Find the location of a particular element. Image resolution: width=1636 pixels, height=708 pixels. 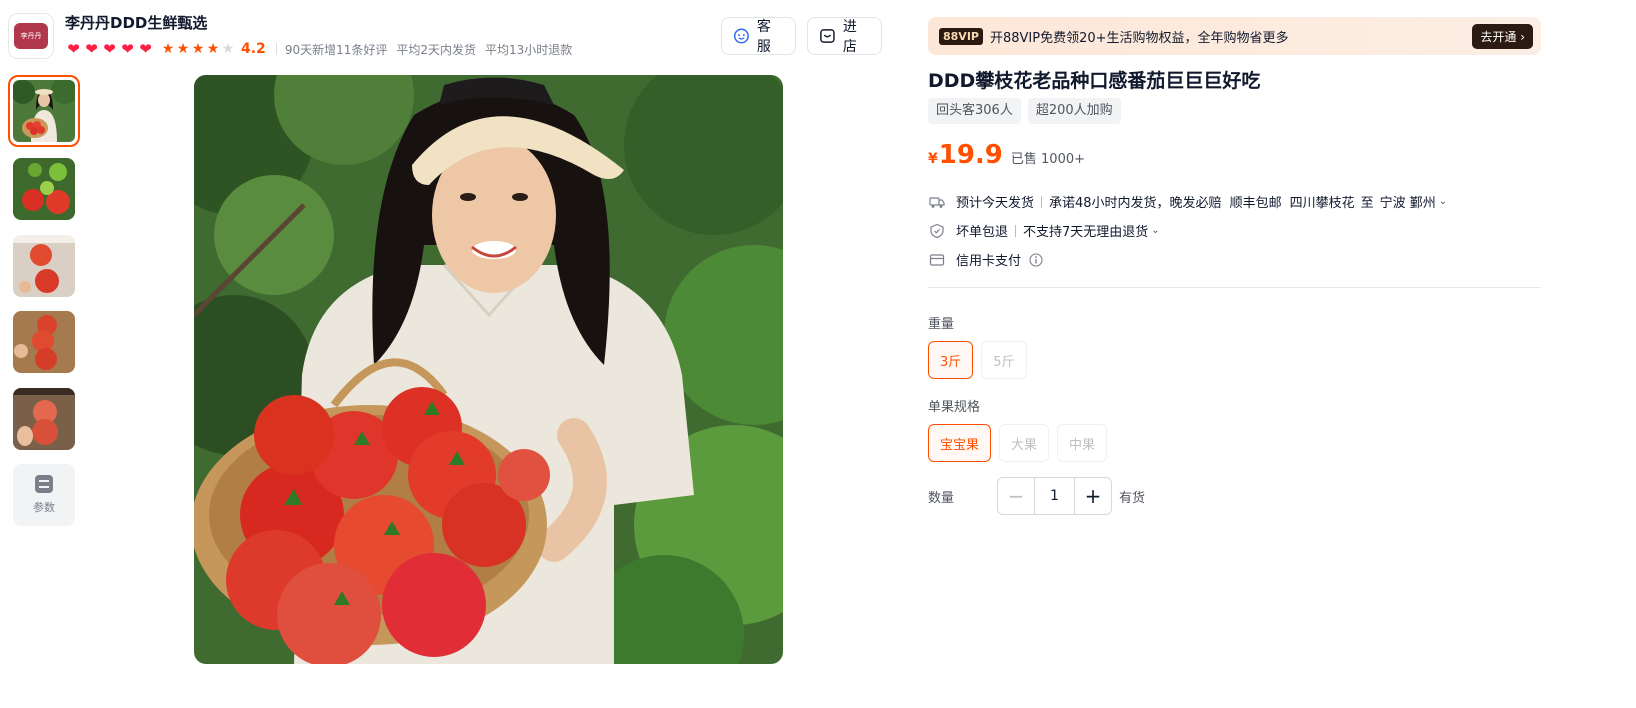

shop-meta-refund: 平均13小时退款 is located at coordinates (529, 49).